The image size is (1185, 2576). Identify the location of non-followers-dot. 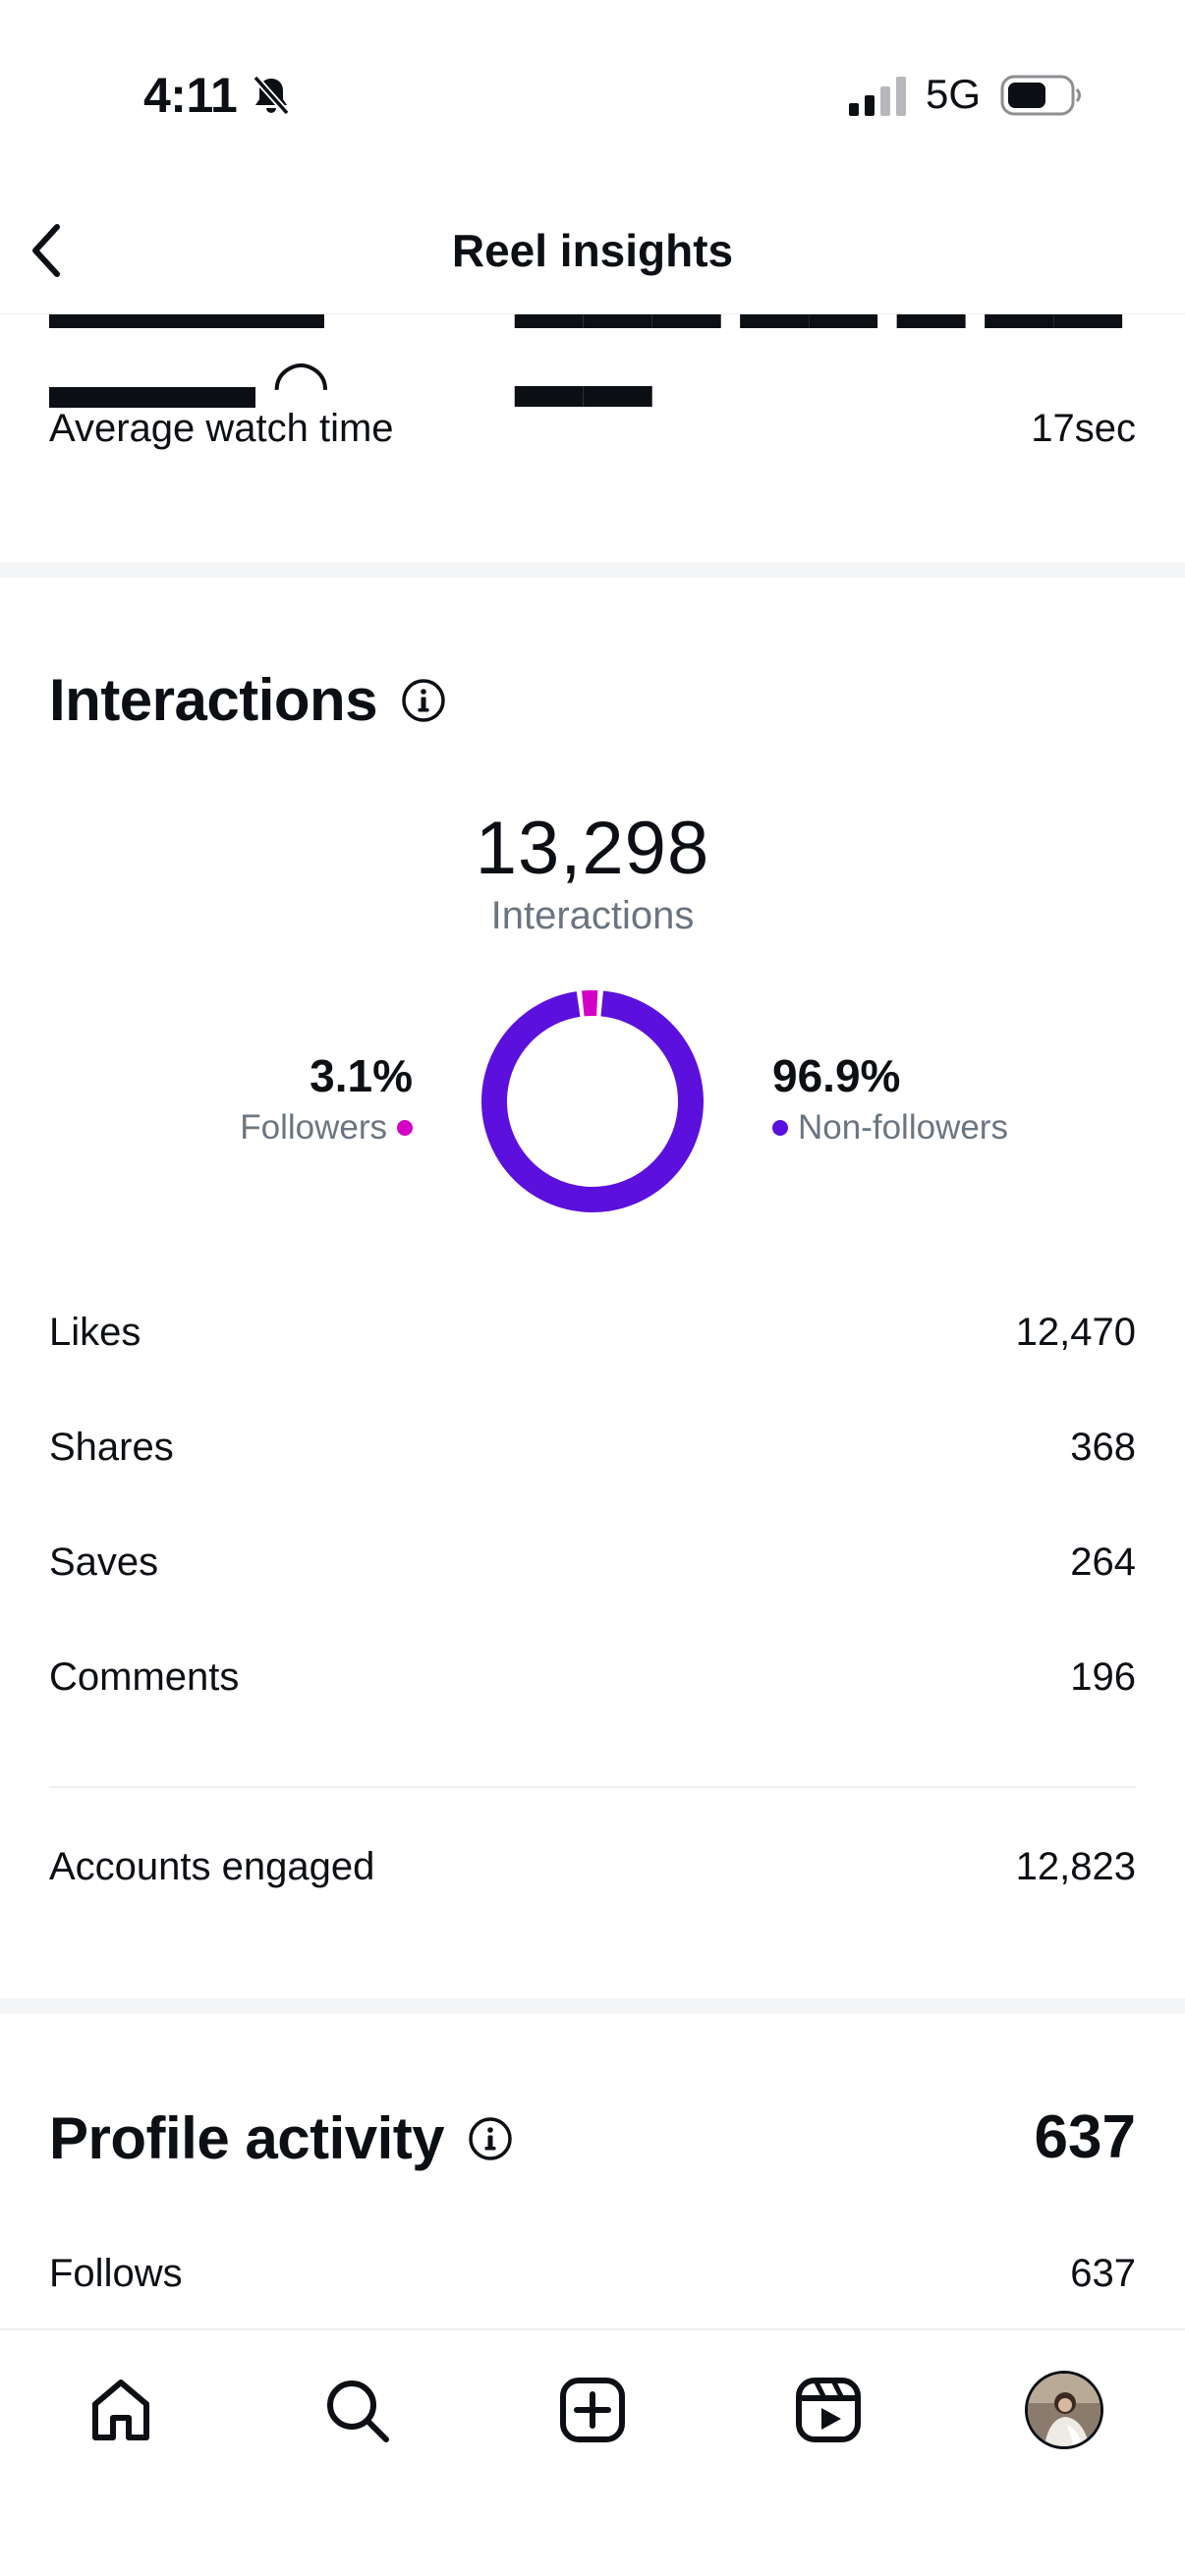
(780, 1128).